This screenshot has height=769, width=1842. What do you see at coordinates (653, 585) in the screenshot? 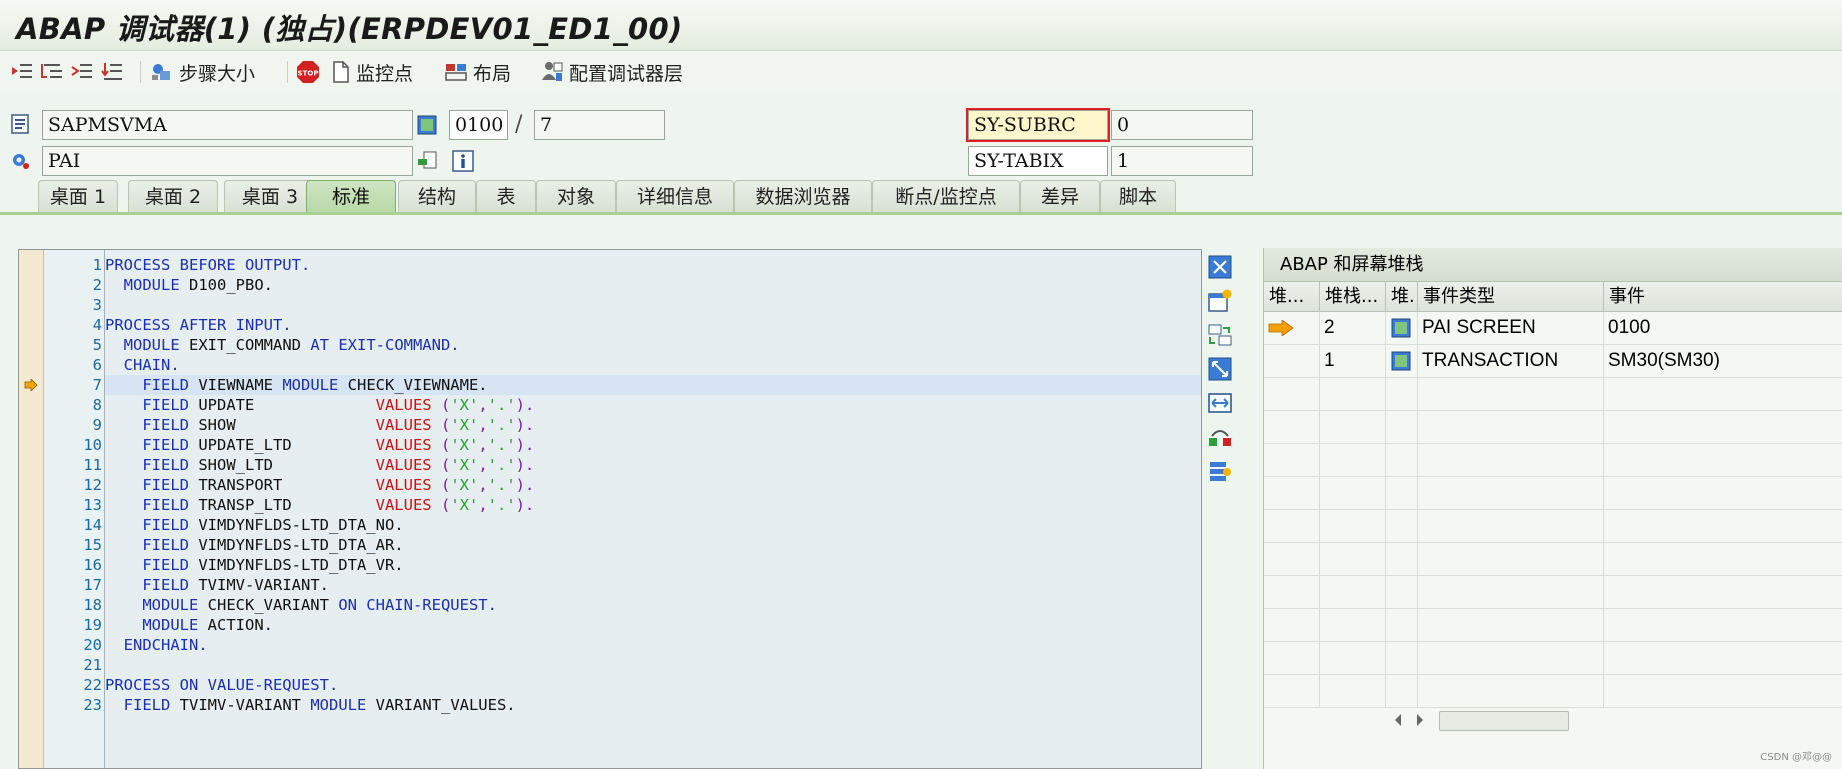
I see `code-line: FIELD TVIMV-VARIANT.` at bounding box center [653, 585].